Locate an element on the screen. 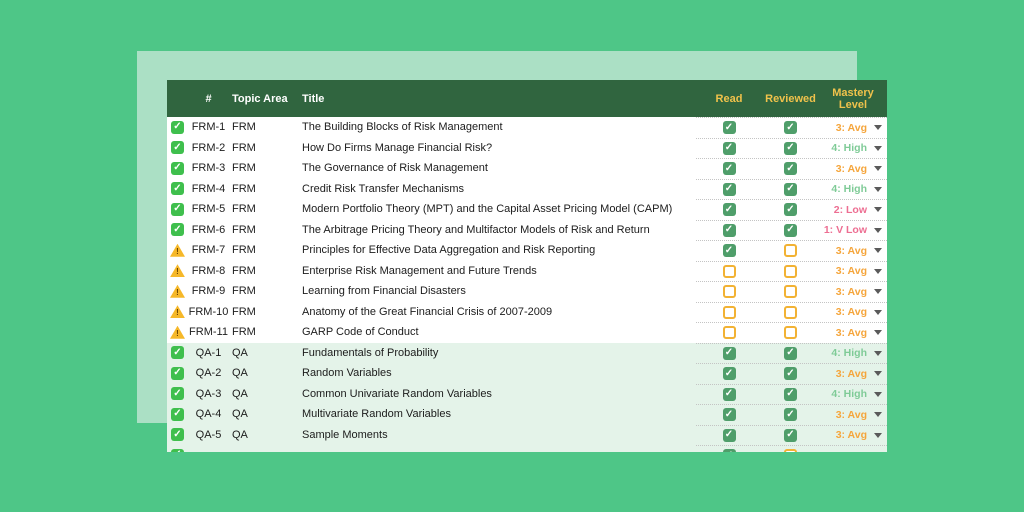  mastery-label: 2: Low is located at coordinates (850, 209).